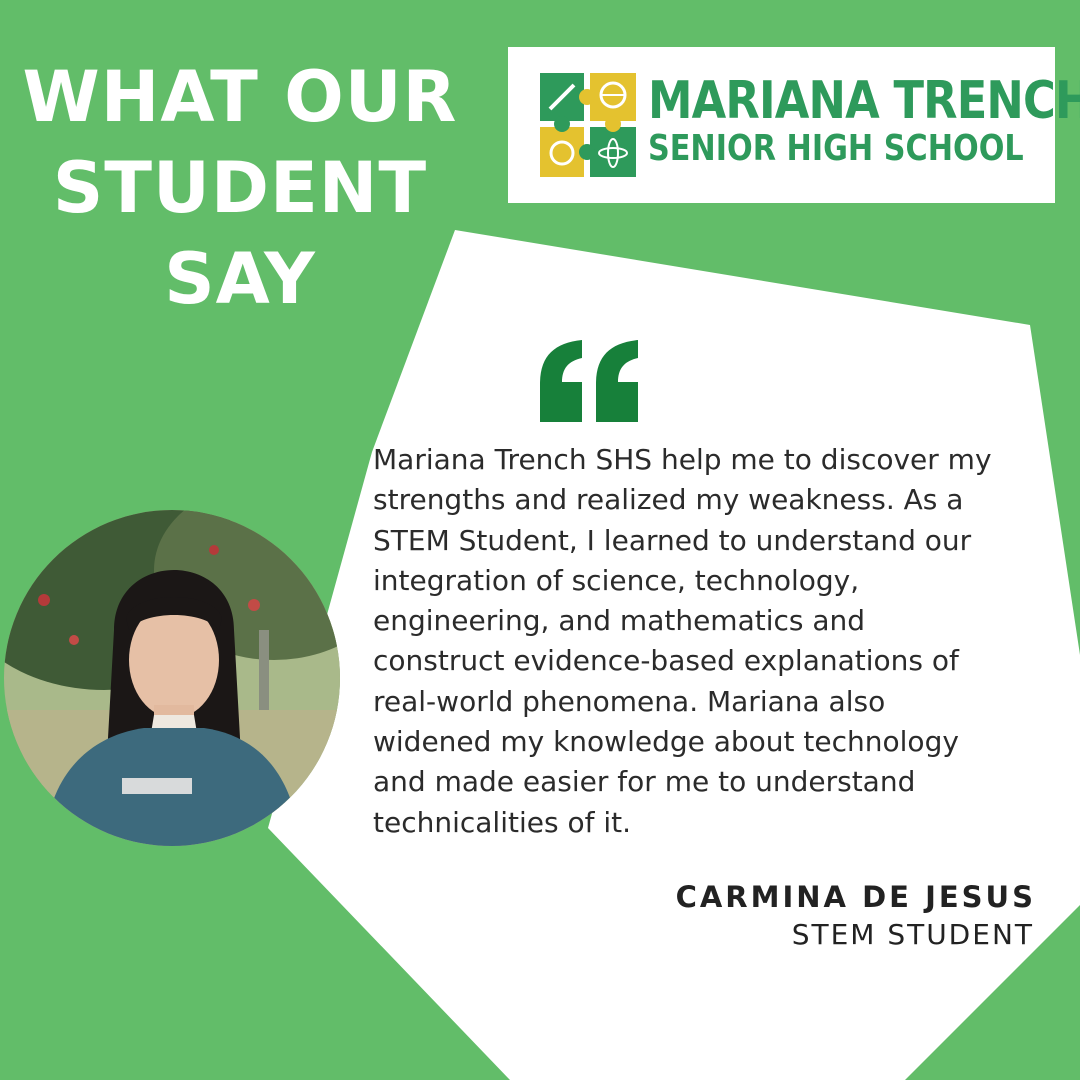  Describe the element at coordinates (864, 101) in the screenshot. I see `logo-title: MARIANA TRENCH` at that location.